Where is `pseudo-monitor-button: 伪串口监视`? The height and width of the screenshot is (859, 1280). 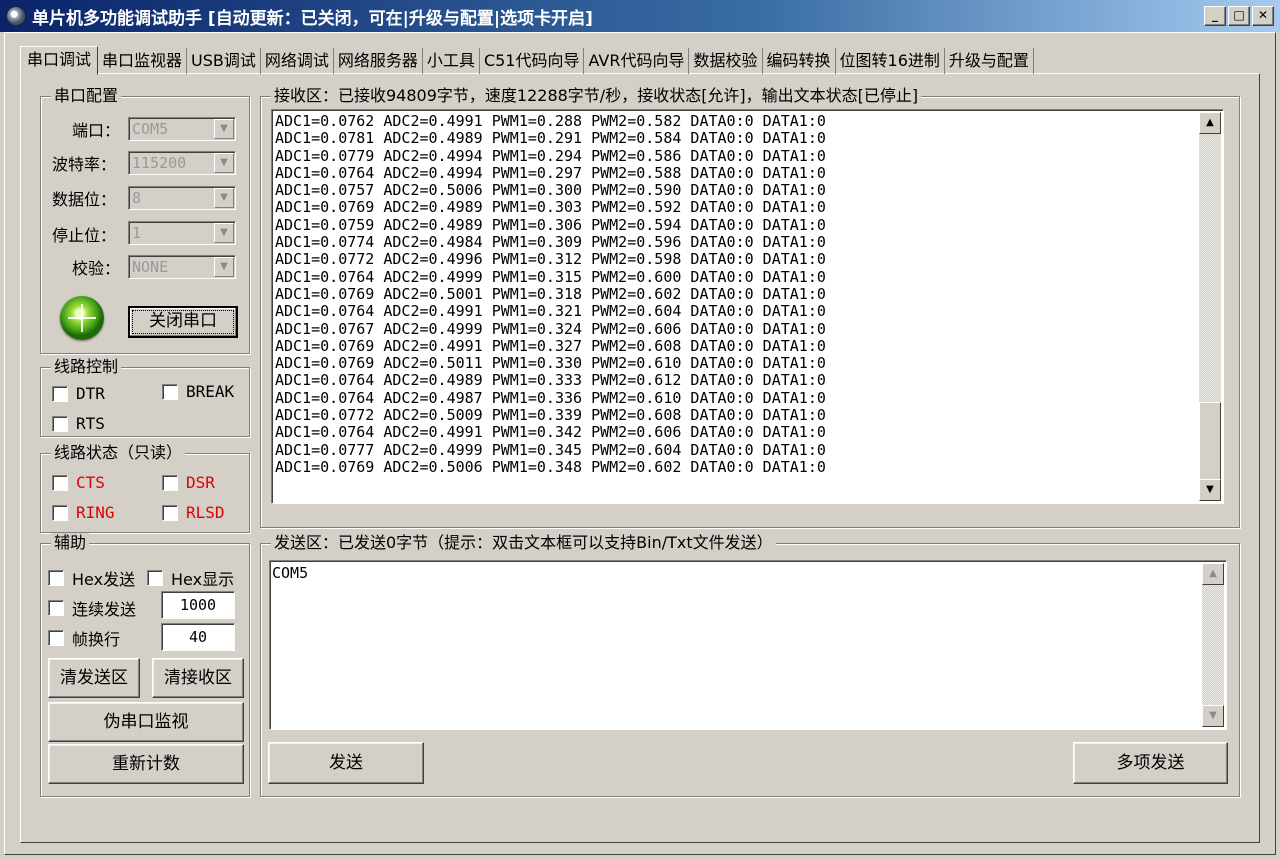 pseudo-monitor-button: 伪串口监视 is located at coordinates (146, 722).